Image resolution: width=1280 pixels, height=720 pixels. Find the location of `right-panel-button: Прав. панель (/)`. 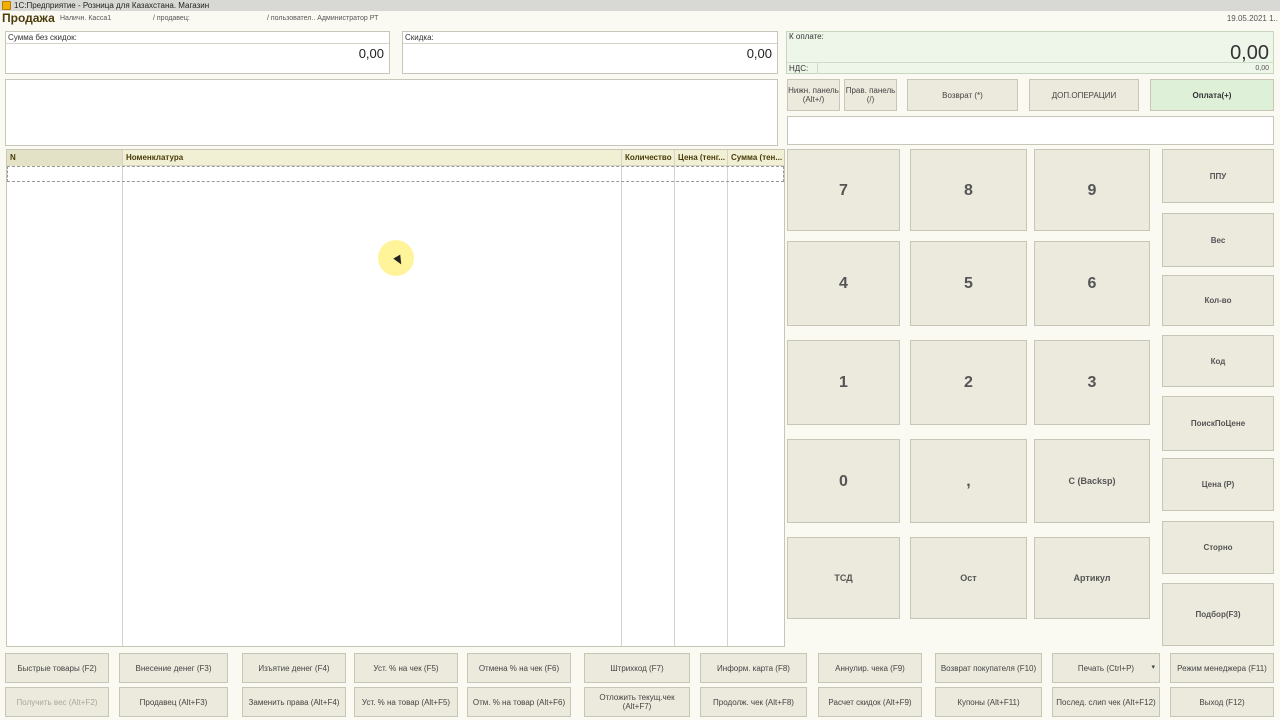

right-panel-button: Прав. панель (/) is located at coordinates (870, 95).